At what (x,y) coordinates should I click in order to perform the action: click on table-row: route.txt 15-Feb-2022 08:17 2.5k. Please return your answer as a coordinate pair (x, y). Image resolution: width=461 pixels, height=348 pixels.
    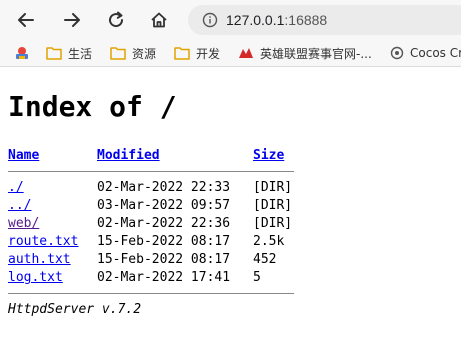
    Looking at the image, I should click on (153, 242).